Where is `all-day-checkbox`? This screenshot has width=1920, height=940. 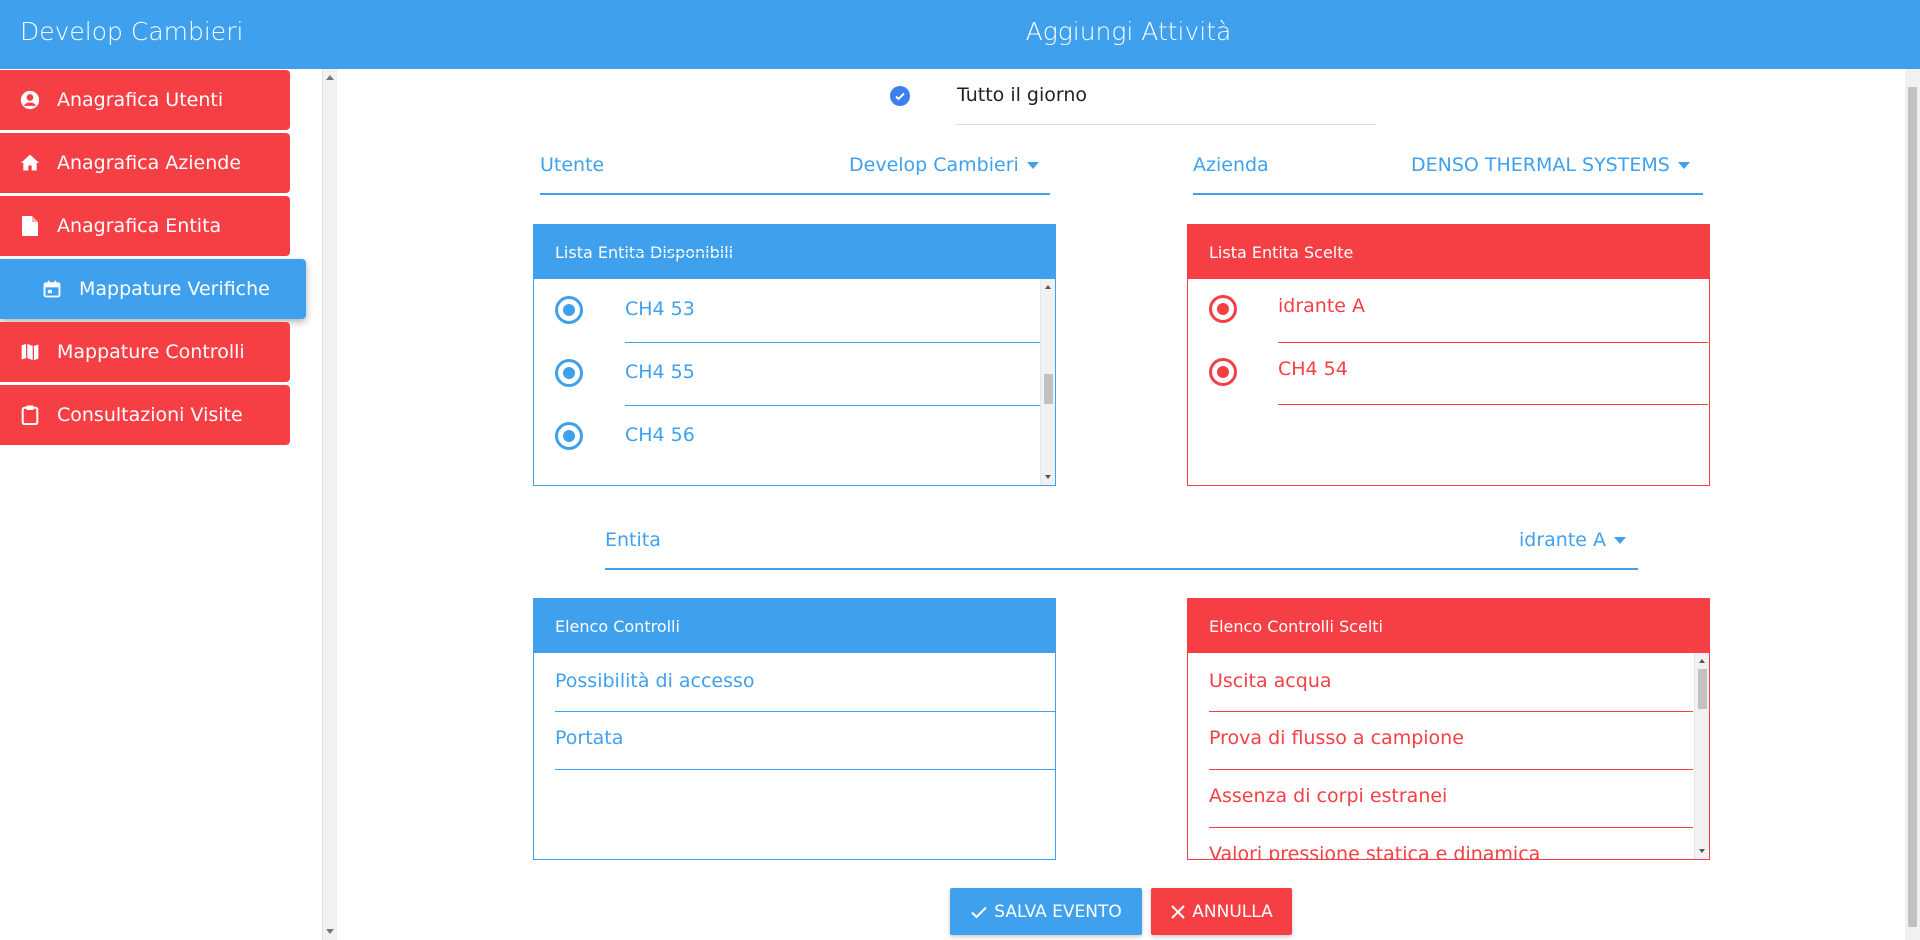
all-day-checkbox is located at coordinates (900, 96).